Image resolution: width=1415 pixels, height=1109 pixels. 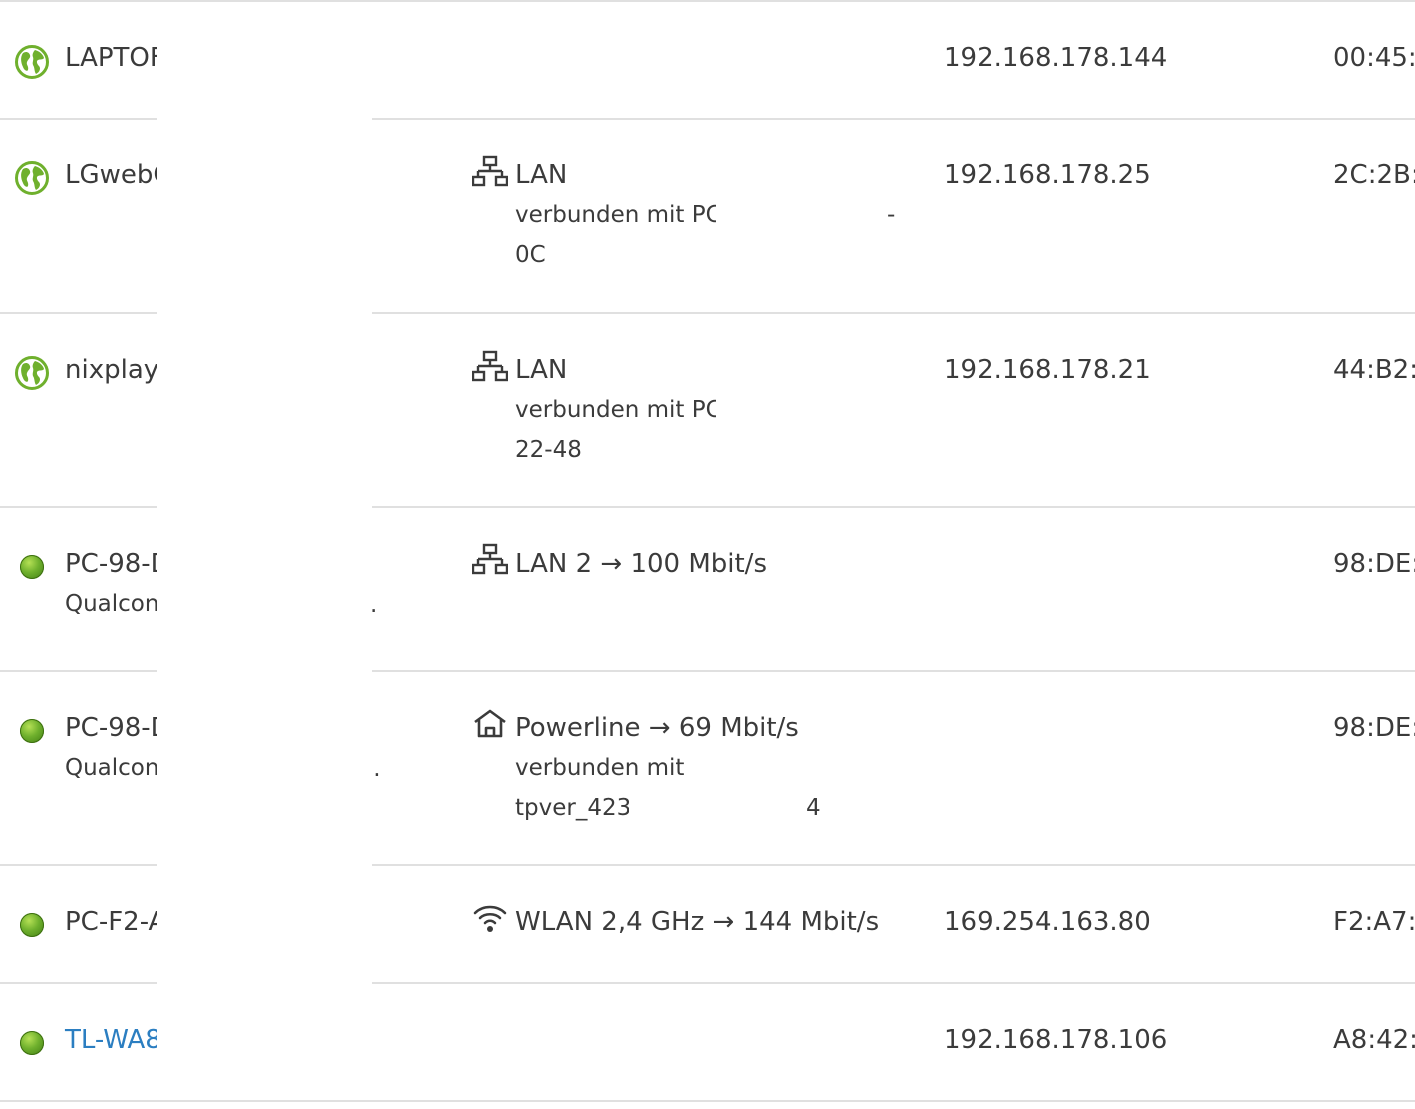 What do you see at coordinates (113, 1040) in the screenshot?
I see `device-name-link: TL-WA8` at bounding box center [113, 1040].